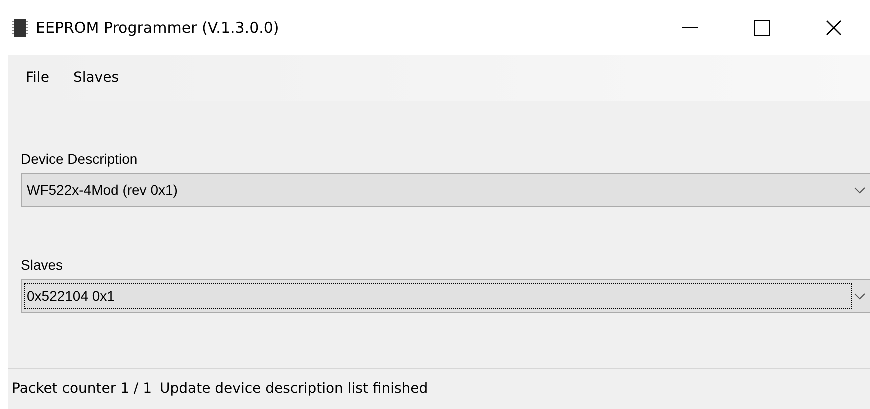 Image resolution: width=870 pixels, height=409 pixels. Describe the element at coordinates (294, 389) in the screenshot. I see `status-message: Update device description list finished` at that location.